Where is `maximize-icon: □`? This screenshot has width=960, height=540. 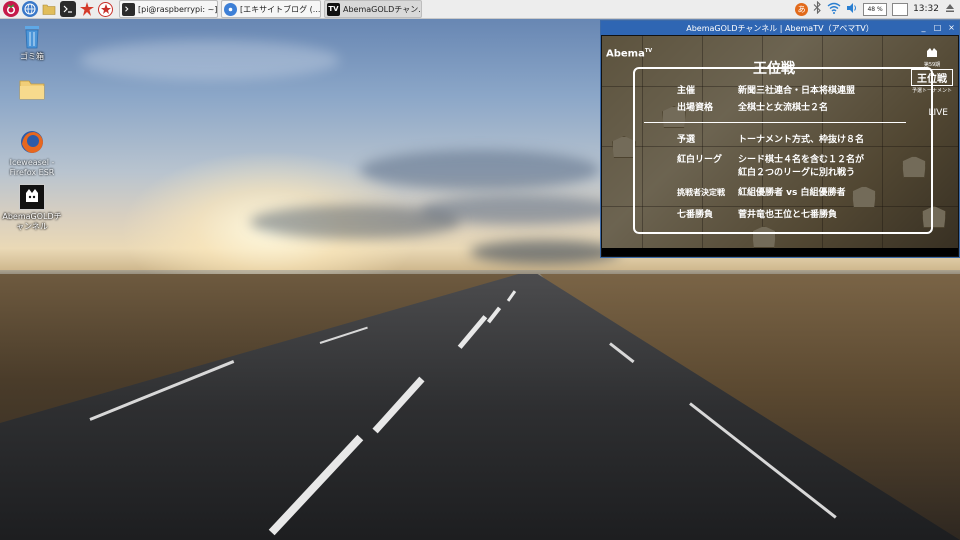 maximize-icon: □ is located at coordinates (937, 27).